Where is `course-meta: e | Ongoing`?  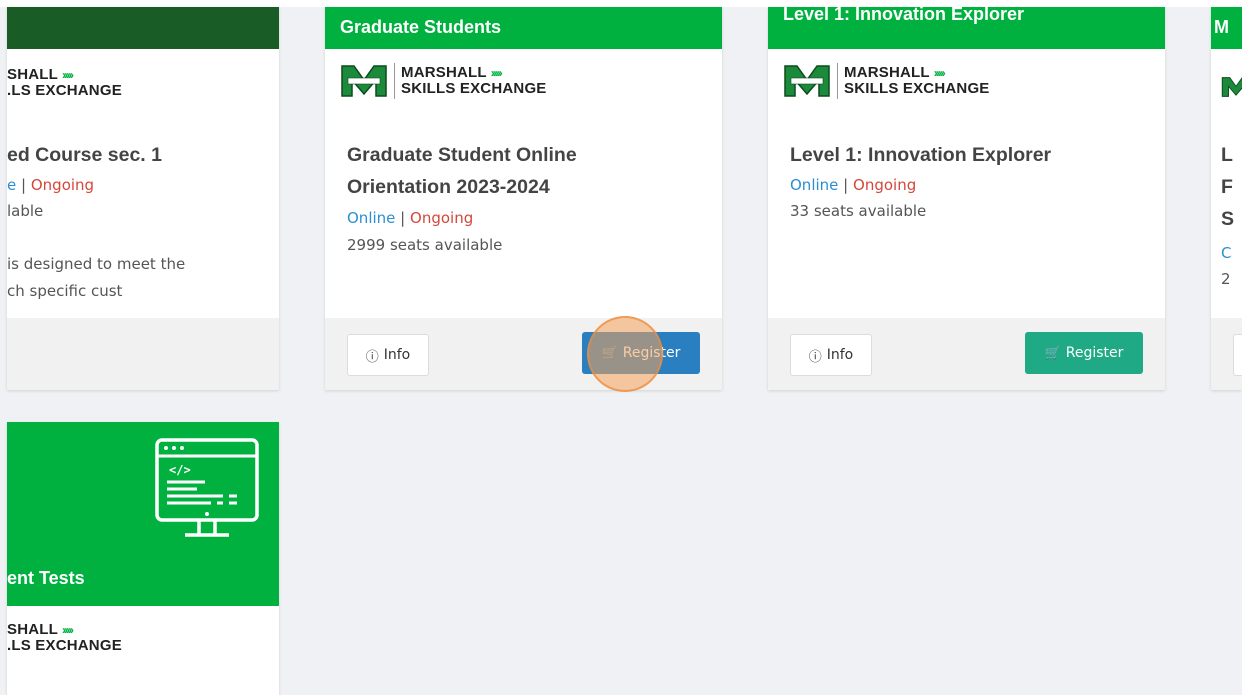 course-meta: e | Ongoing is located at coordinates (51, 185).